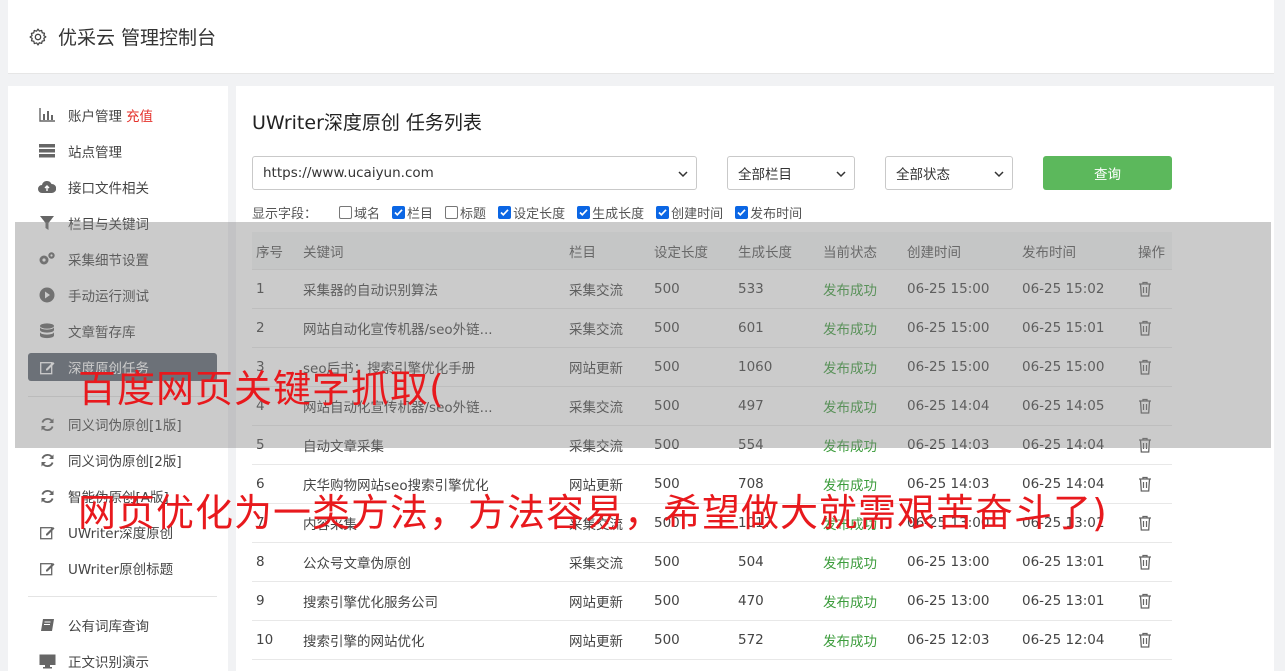 The width and height of the screenshot is (1285, 671). What do you see at coordinates (125, 462) in the screenshot?
I see `sidebar-item-label: 同义词伪原创[2版]` at bounding box center [125, 462].